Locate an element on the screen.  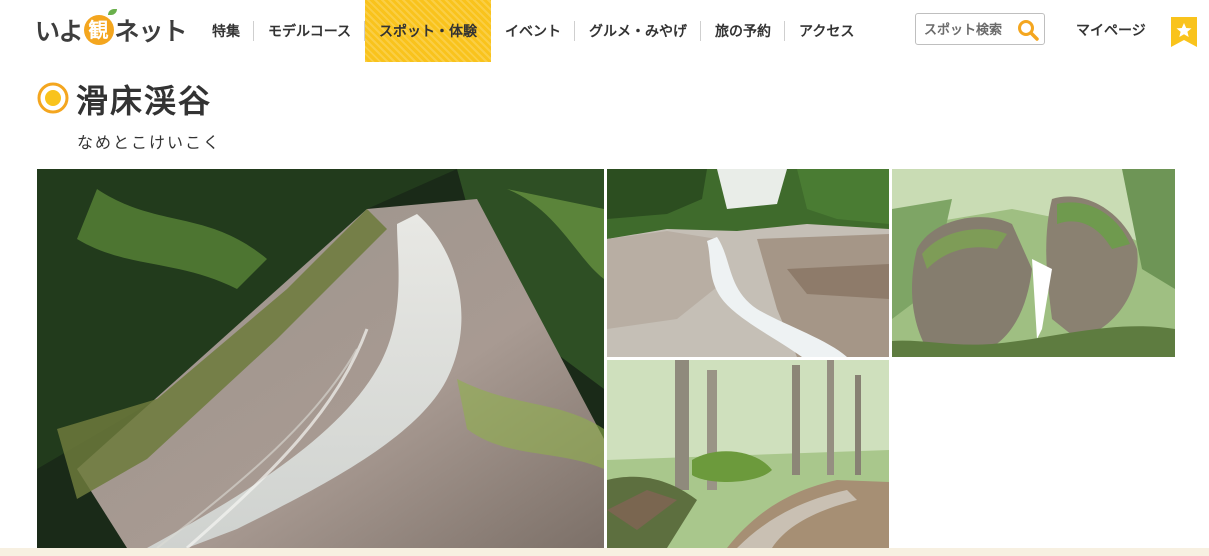
split-boulder-photo is located at coordinates (1033, 263).